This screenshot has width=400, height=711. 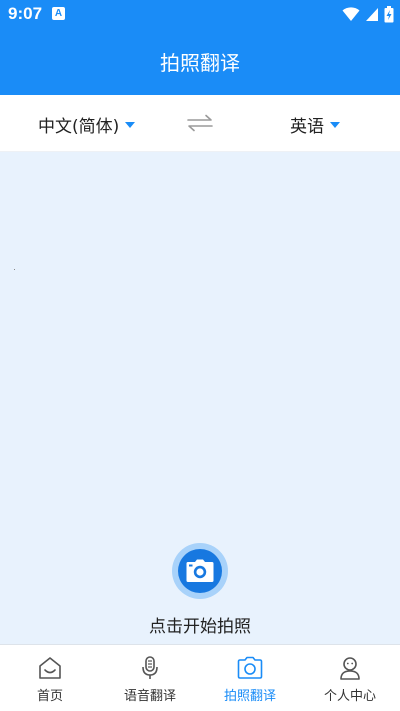 I want to click on signal-icon, so click(x=372, y=14).